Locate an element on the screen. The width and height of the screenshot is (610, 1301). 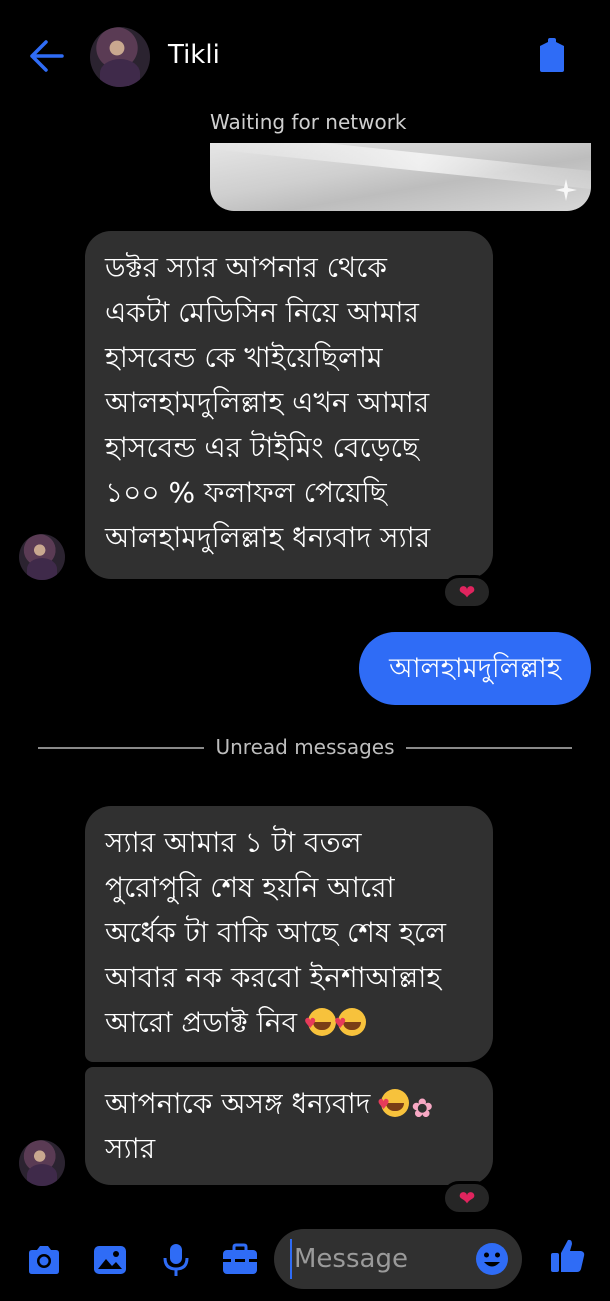
chat-header: Tikli is located at coordinates (305, 55).